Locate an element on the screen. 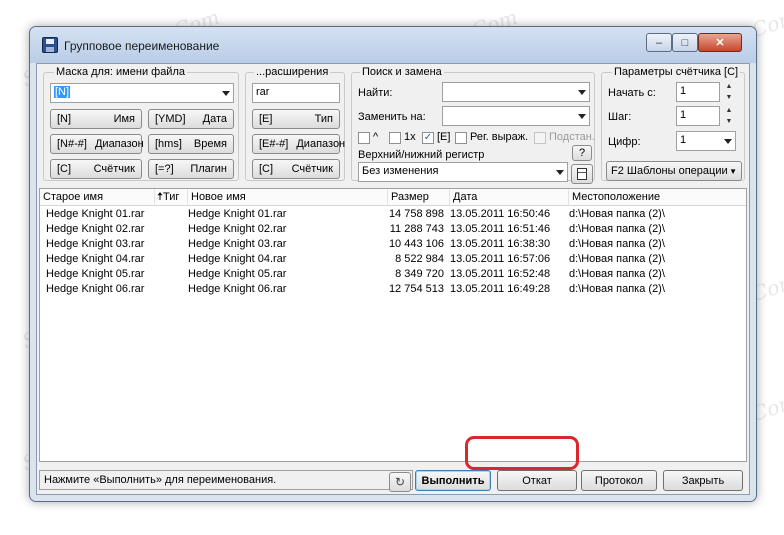  clipboard-button is located at coordinates (582, 174).